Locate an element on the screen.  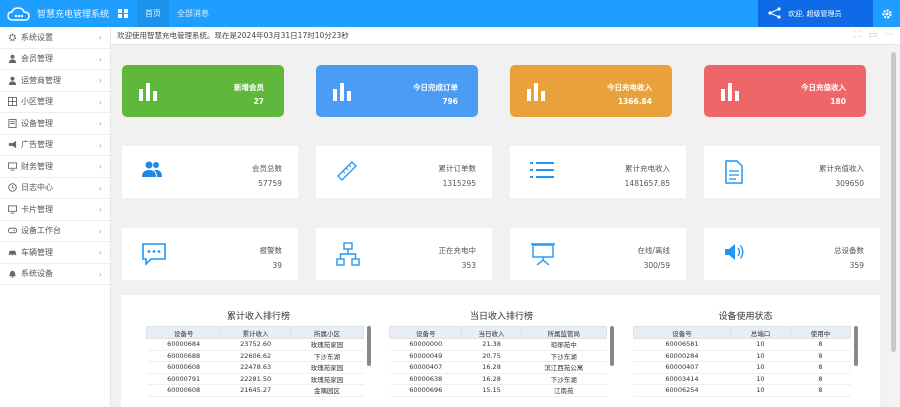
table-cell: 下沙东湖 is located at coordinates (564, 379).